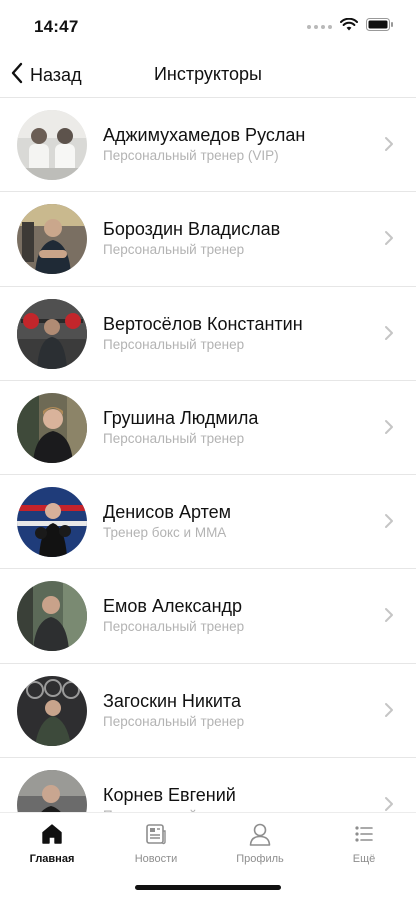 The width and height of the screenshot is (416, 900). I want to click on home-icon, so click(52, 834).